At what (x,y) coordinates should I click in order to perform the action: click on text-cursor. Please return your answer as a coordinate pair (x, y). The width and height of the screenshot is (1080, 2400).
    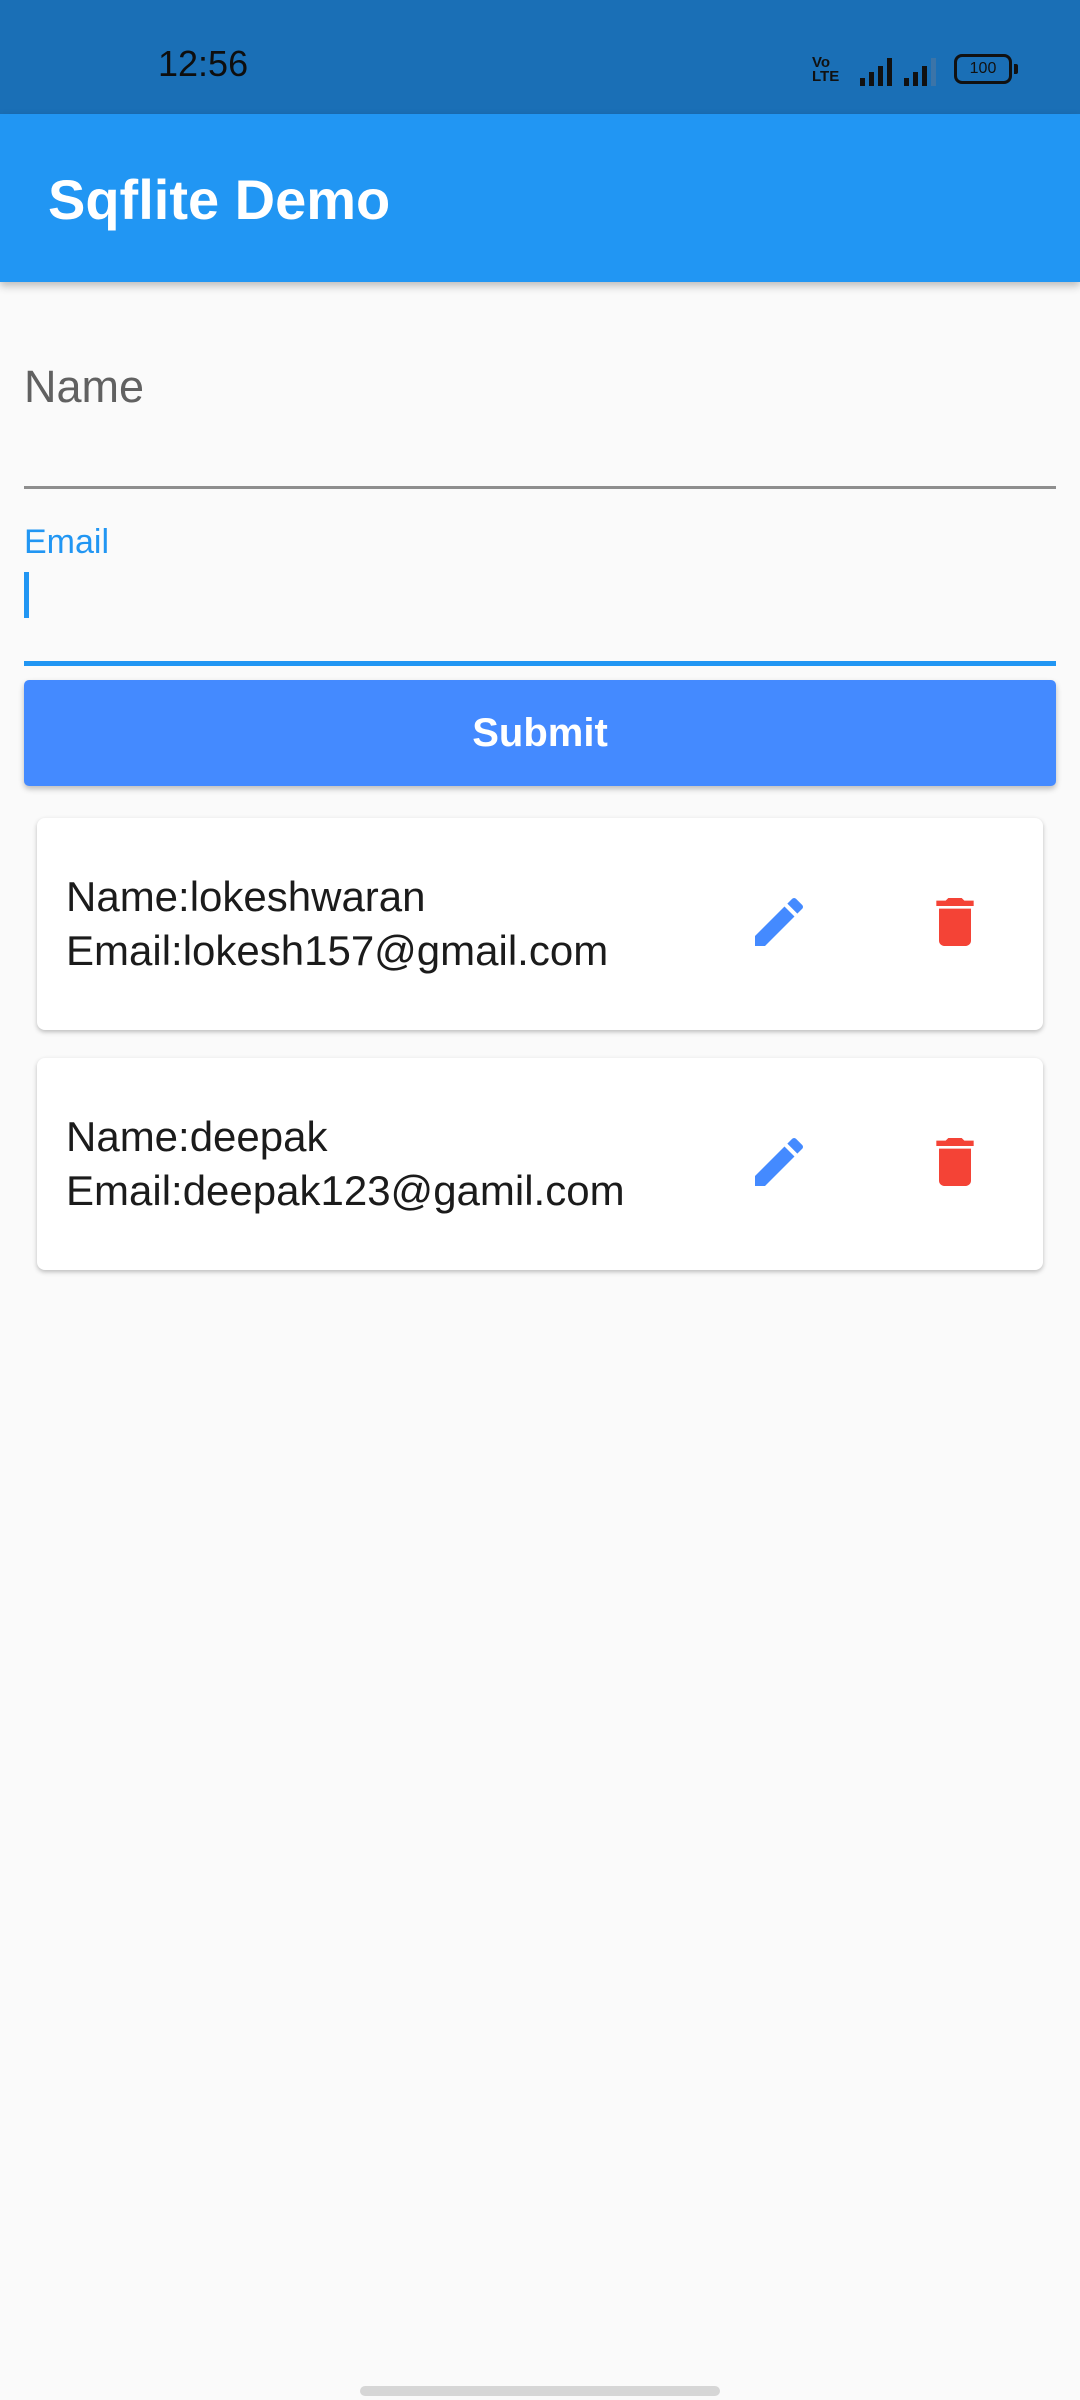
    Looking at the image, I should click on (26, 595).